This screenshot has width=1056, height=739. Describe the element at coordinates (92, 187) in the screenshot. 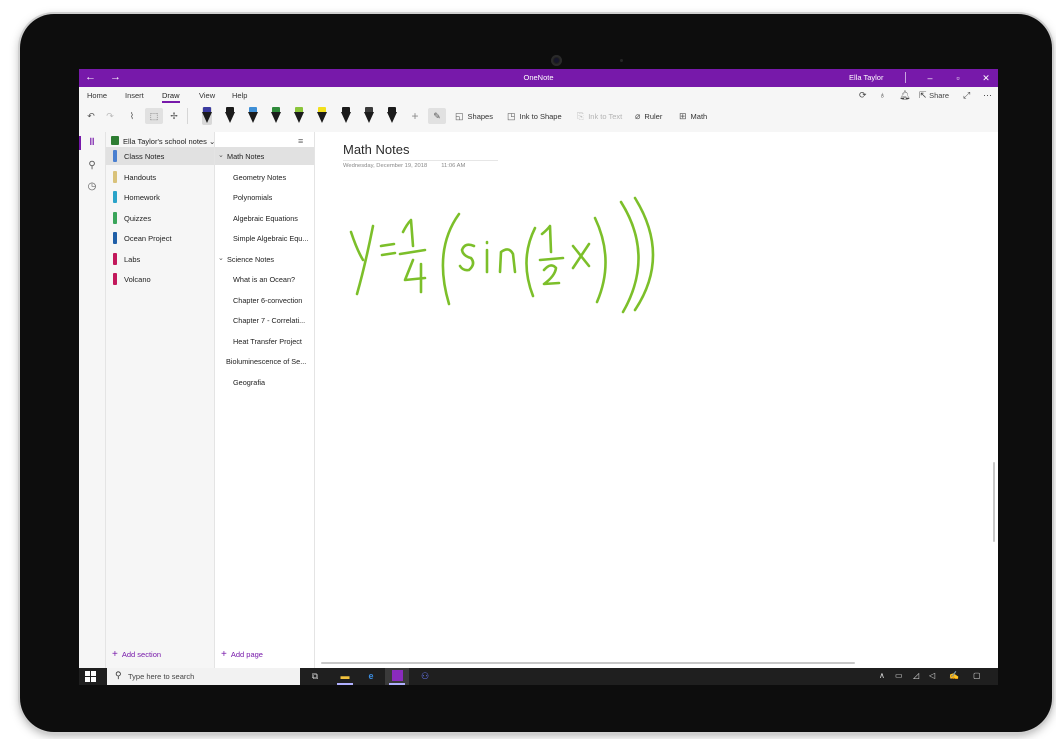

I see `recent-clock-icon: ◷` at that location.